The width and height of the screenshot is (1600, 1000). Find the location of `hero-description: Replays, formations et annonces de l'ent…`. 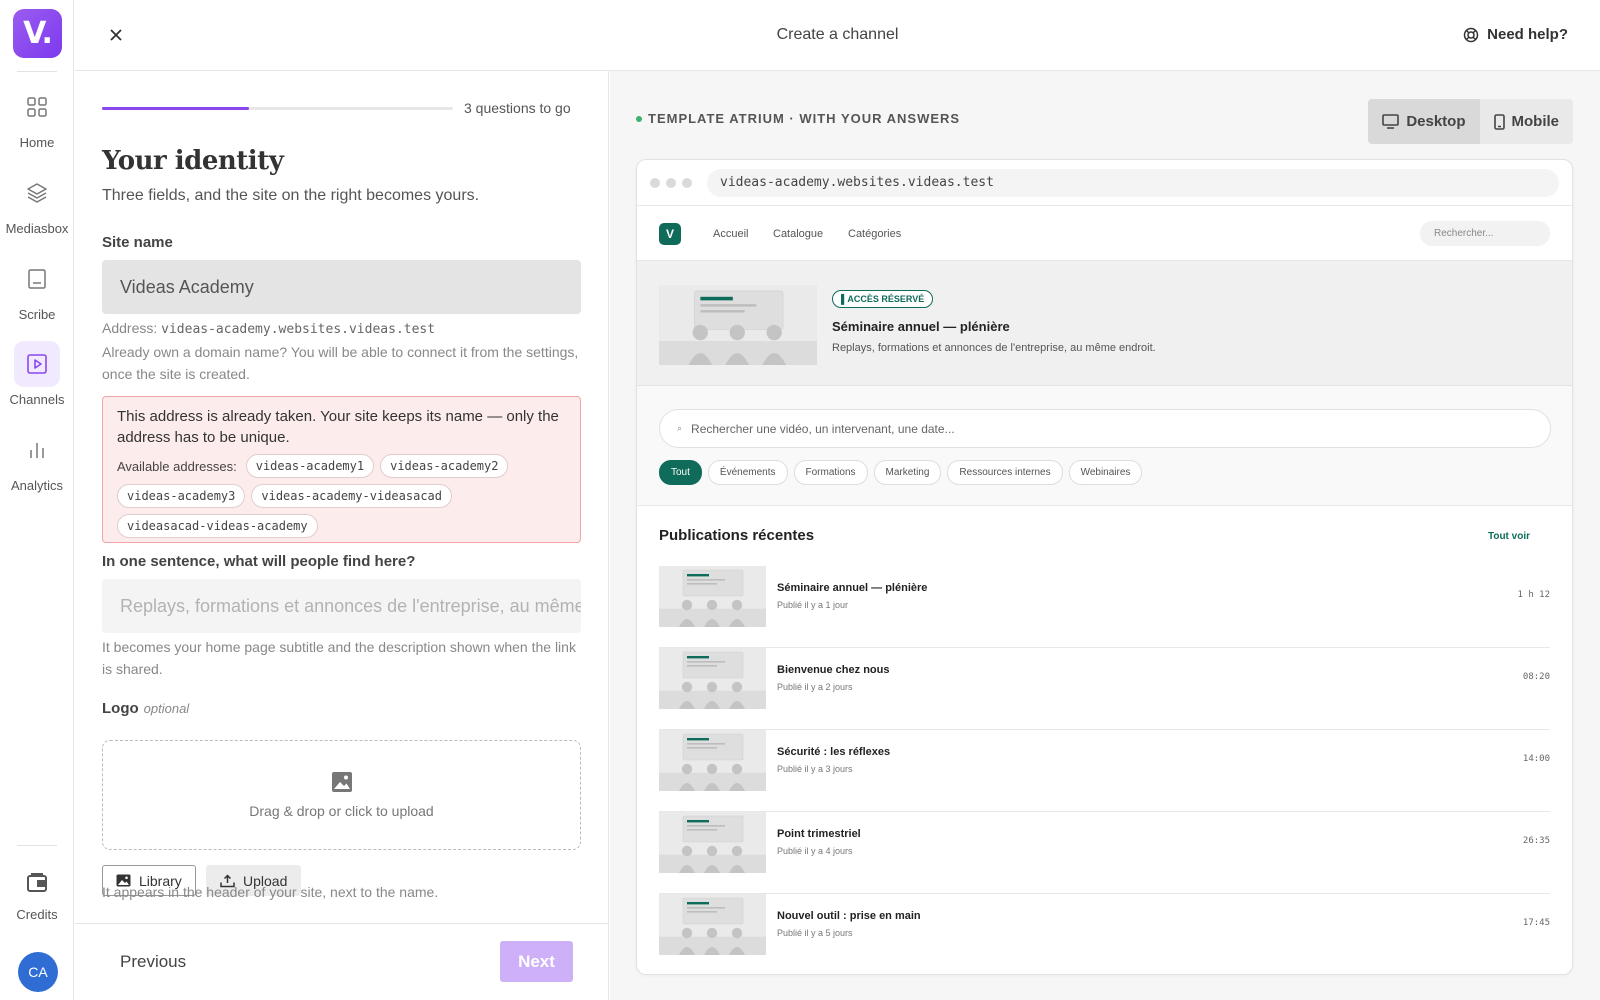

hero-description: Replays, formations et annonces de l'ent… is located at coordinates (994, 348).